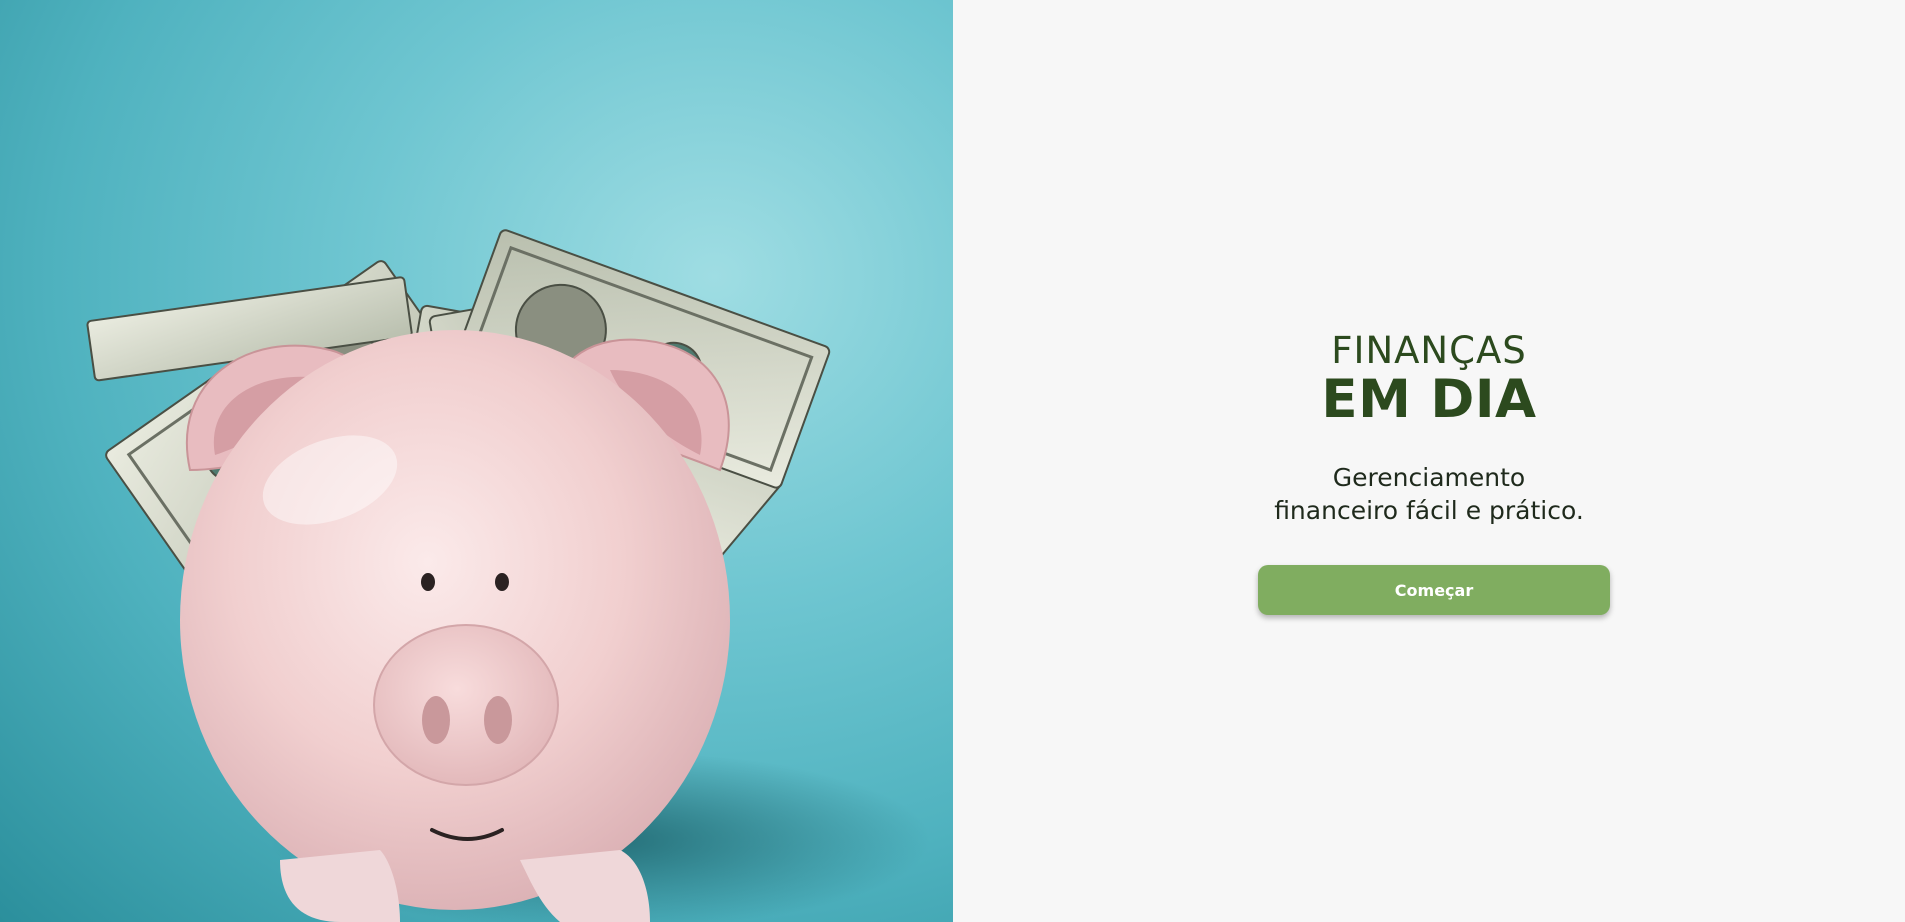 This screenshot has width=1905, height=922. I want to click on brand-title-line1: FINANÇAS, so click(1429, 350).